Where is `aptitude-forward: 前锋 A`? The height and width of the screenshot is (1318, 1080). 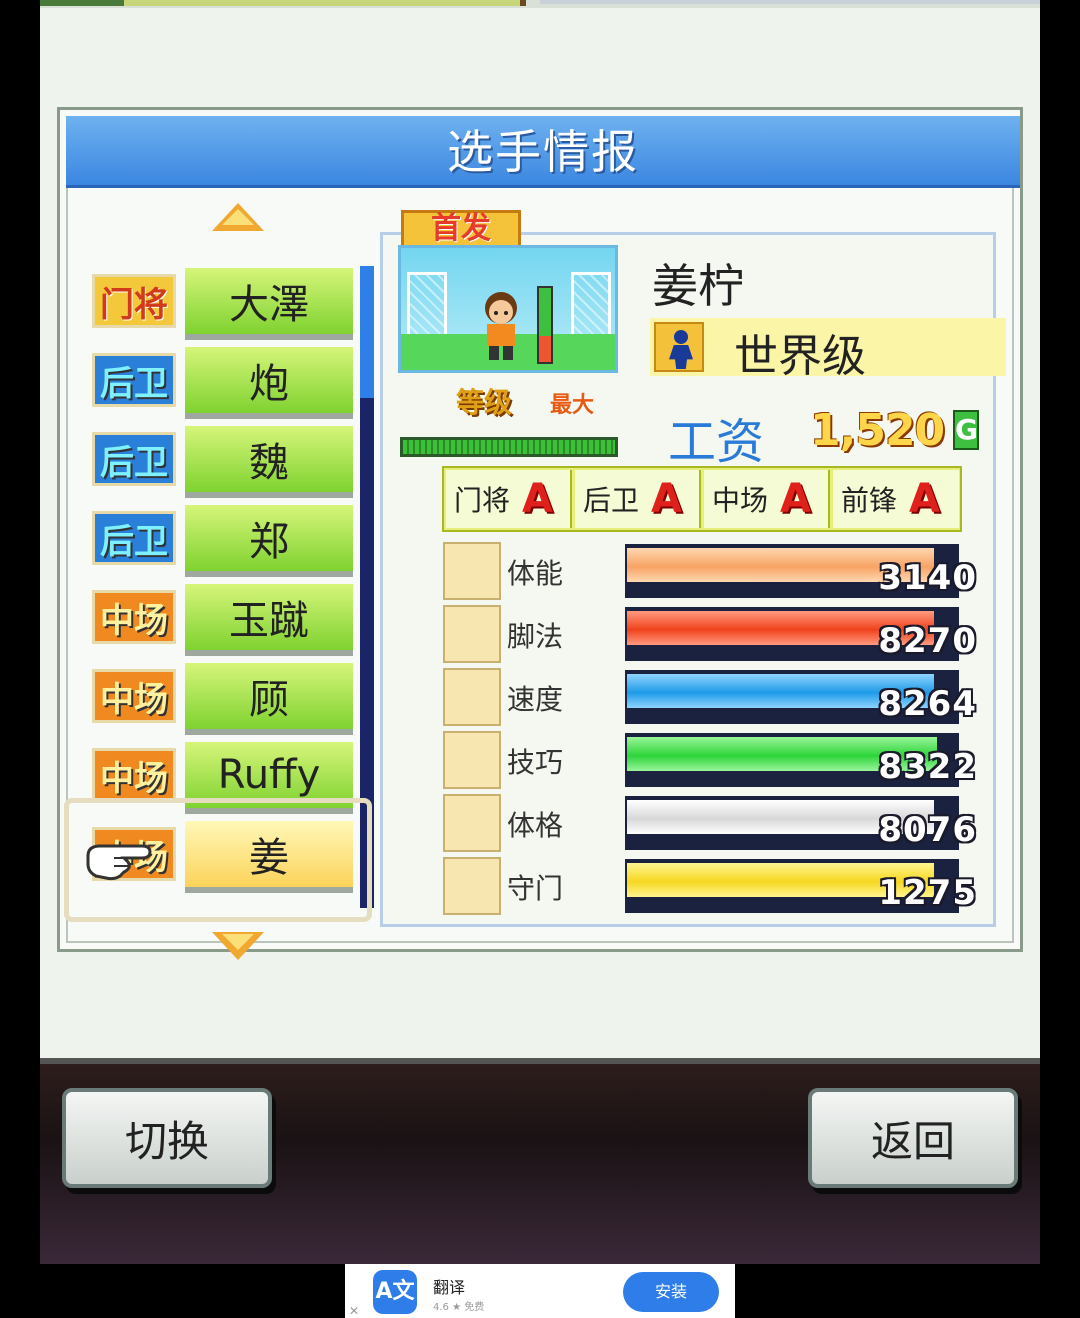
aptitude-forward: 前锋 A is located at coordinates (896, 499).